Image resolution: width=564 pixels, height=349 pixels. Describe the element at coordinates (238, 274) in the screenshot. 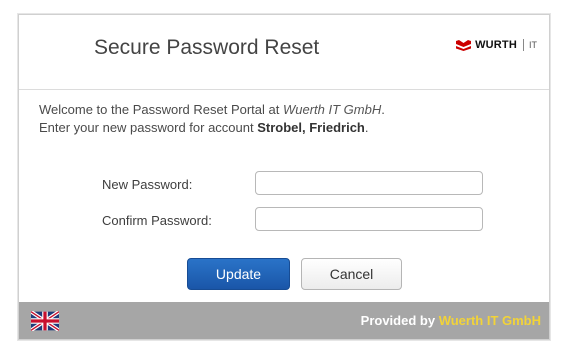

I see `update-button: Update` at that location.